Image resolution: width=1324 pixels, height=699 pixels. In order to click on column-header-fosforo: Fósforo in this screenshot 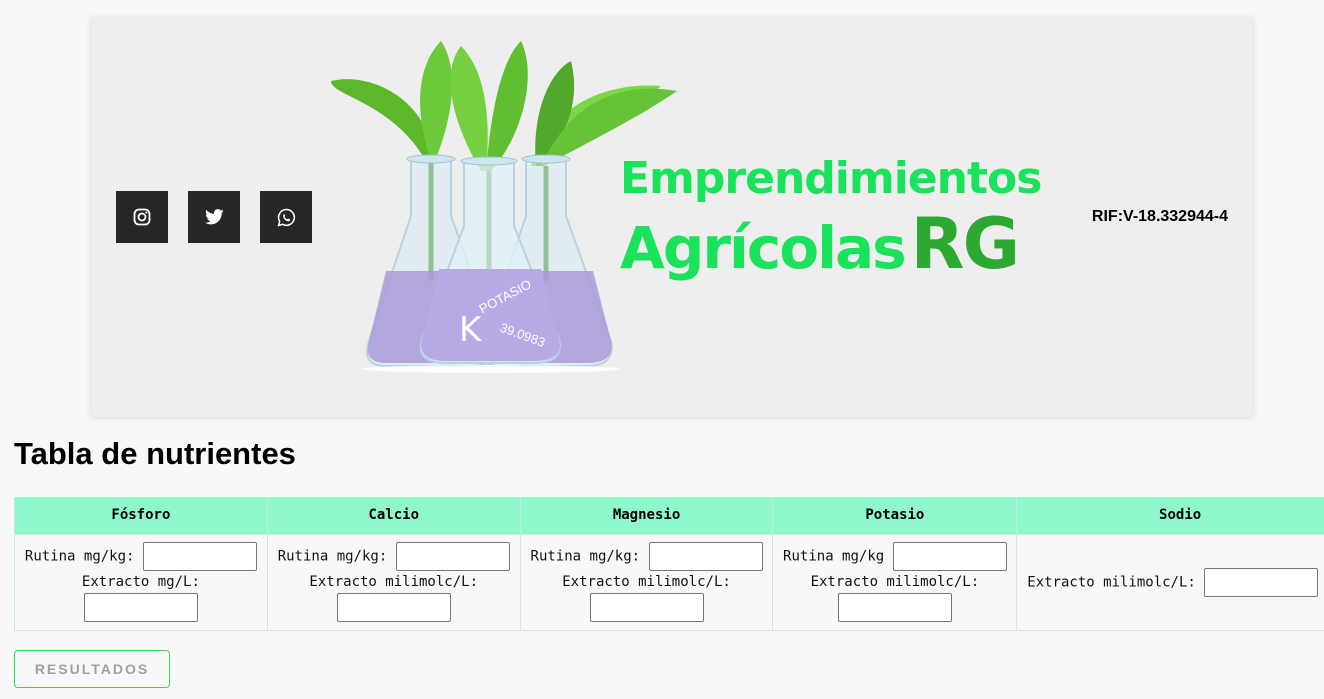, I will do `click(141, 516)`.